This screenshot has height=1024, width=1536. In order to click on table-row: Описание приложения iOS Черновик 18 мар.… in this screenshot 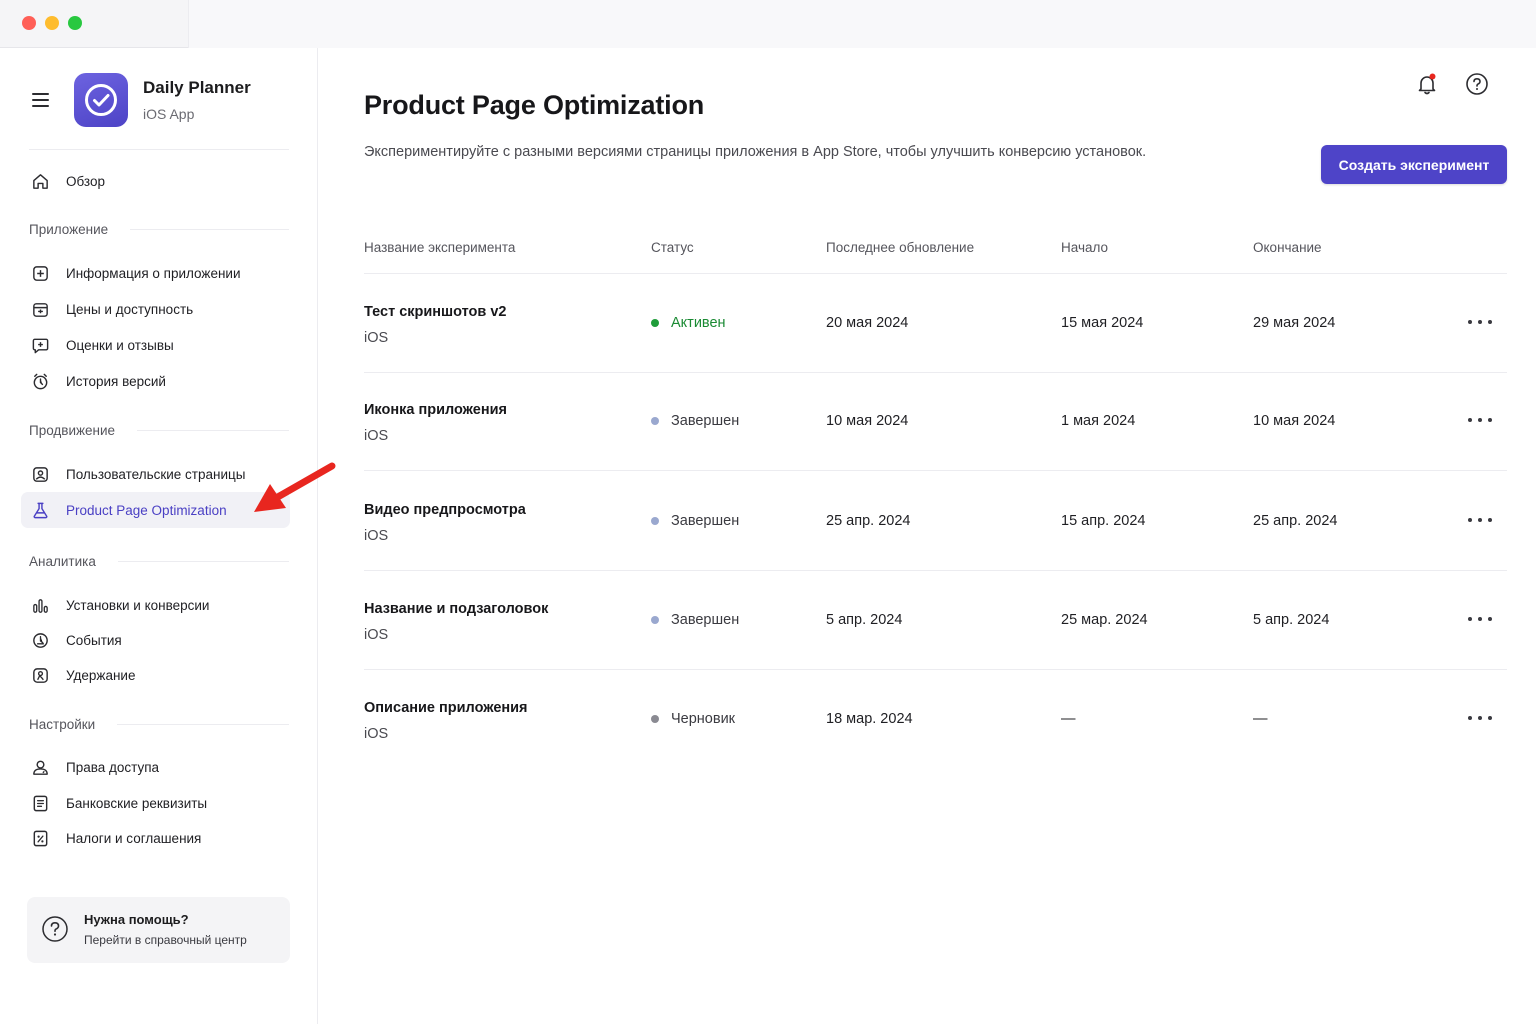, I will do `click(935, 719)`.